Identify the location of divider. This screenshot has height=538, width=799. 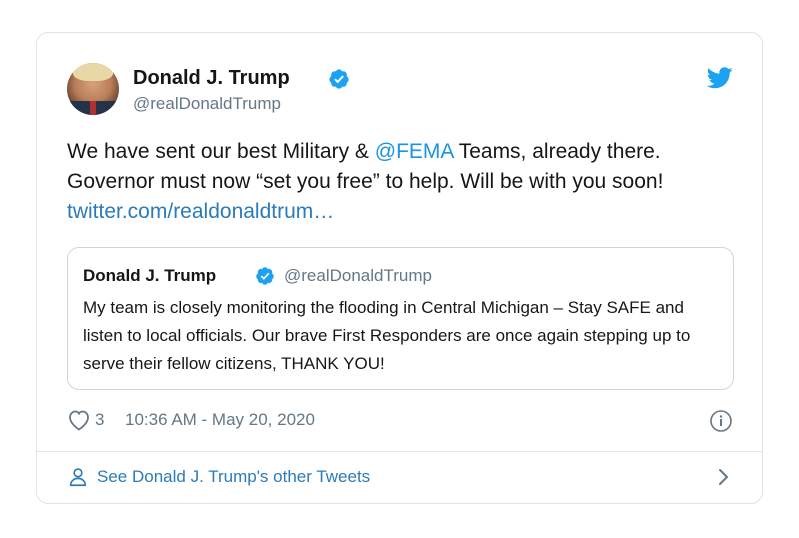
(399, 451).